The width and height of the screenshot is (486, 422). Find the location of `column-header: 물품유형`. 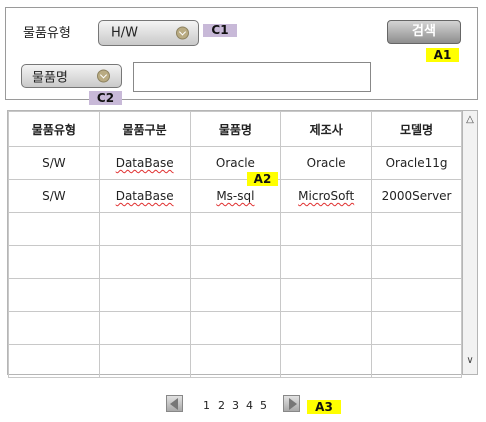

column-header: 물품유형 is located at coordinates (54, 129).